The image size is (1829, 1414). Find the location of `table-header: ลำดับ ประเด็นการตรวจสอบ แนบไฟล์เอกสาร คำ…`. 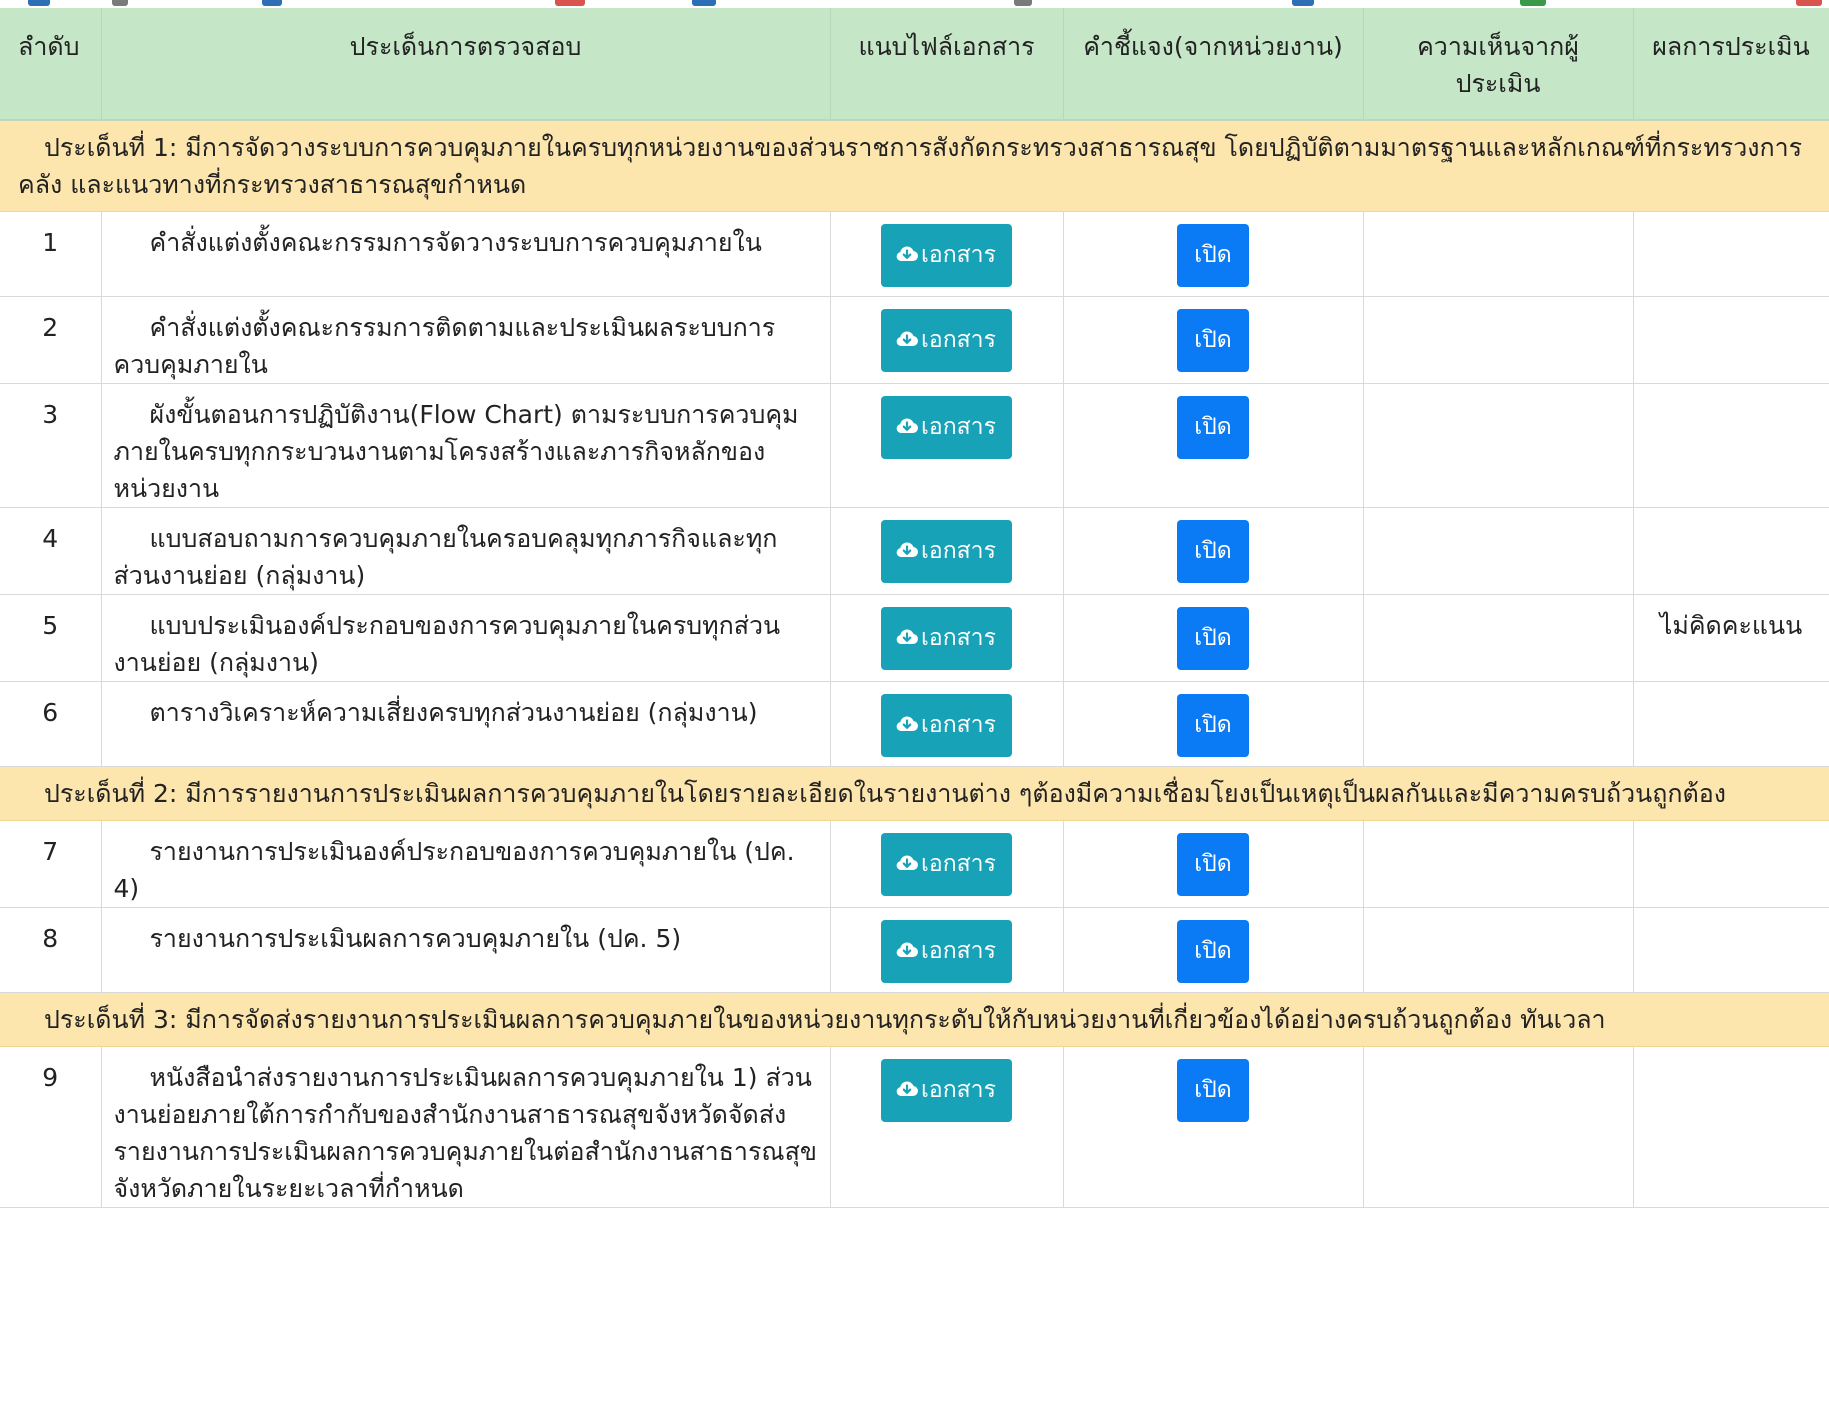

table-header: ลำดับ ประเด็นการตรวจสอบ แนบไฟล์เอกสาร คำ… is located at coordinates (914, 64).